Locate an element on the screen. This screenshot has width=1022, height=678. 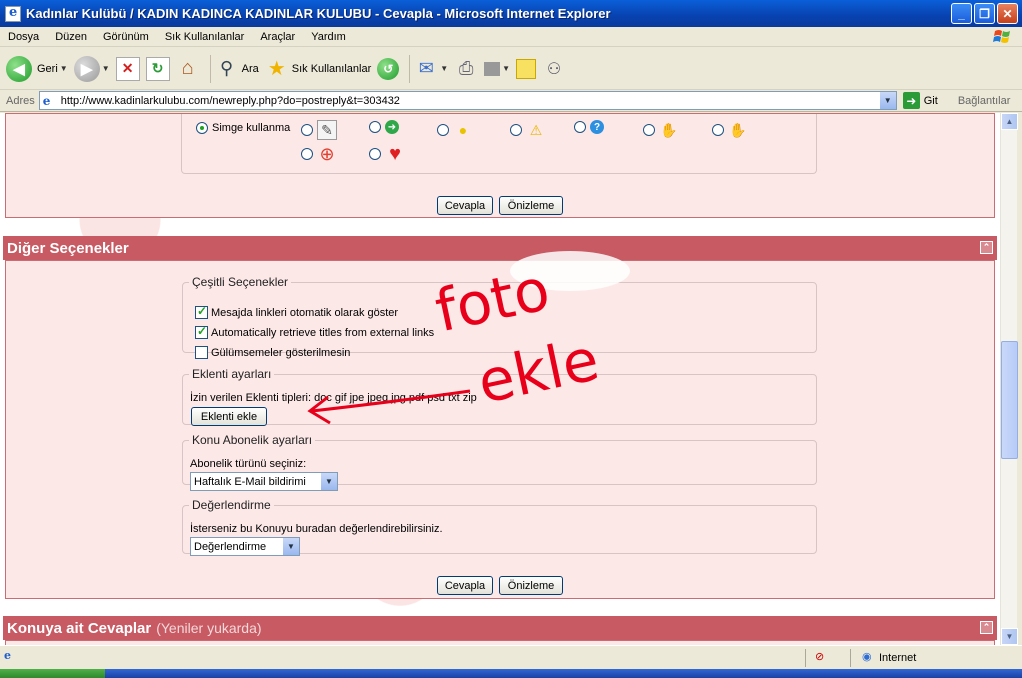
windows-logo-icon is located at coordinates (1001, 36).